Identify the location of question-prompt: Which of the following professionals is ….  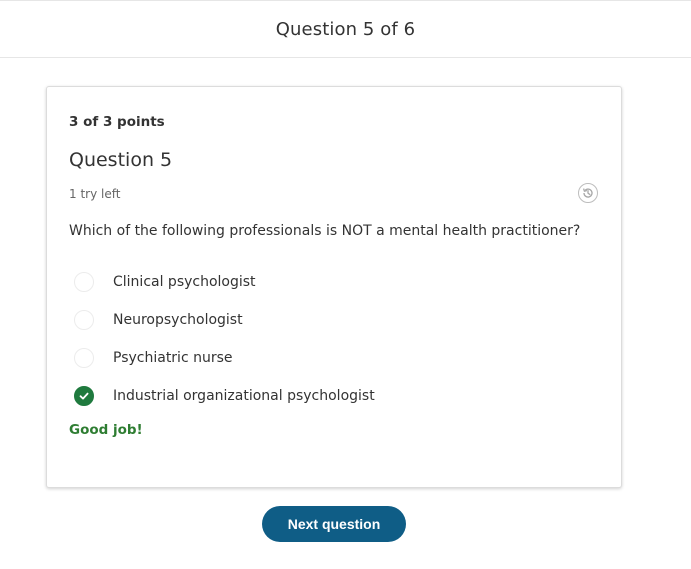
(325, 231).